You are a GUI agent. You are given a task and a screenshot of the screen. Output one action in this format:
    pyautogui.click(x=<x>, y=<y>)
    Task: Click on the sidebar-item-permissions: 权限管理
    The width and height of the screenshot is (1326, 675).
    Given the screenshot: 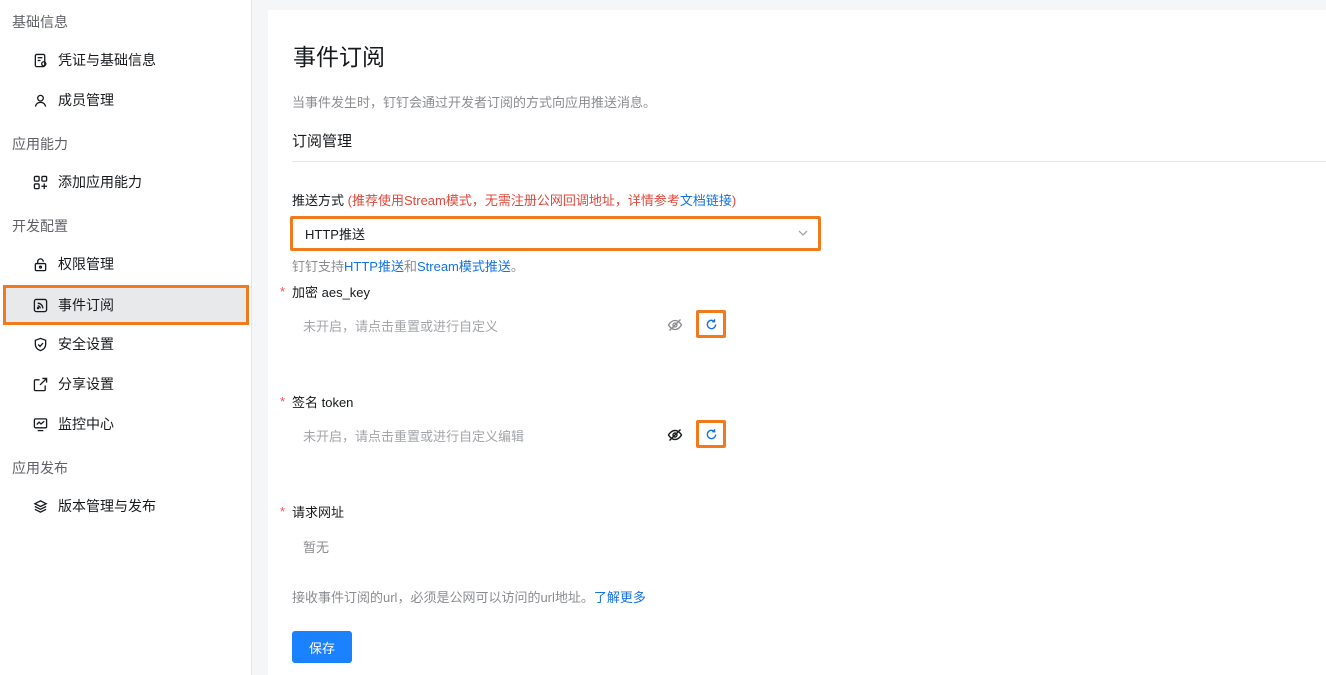 What is the action you would take?
    pyautogui.click(x=126, y=264)
    